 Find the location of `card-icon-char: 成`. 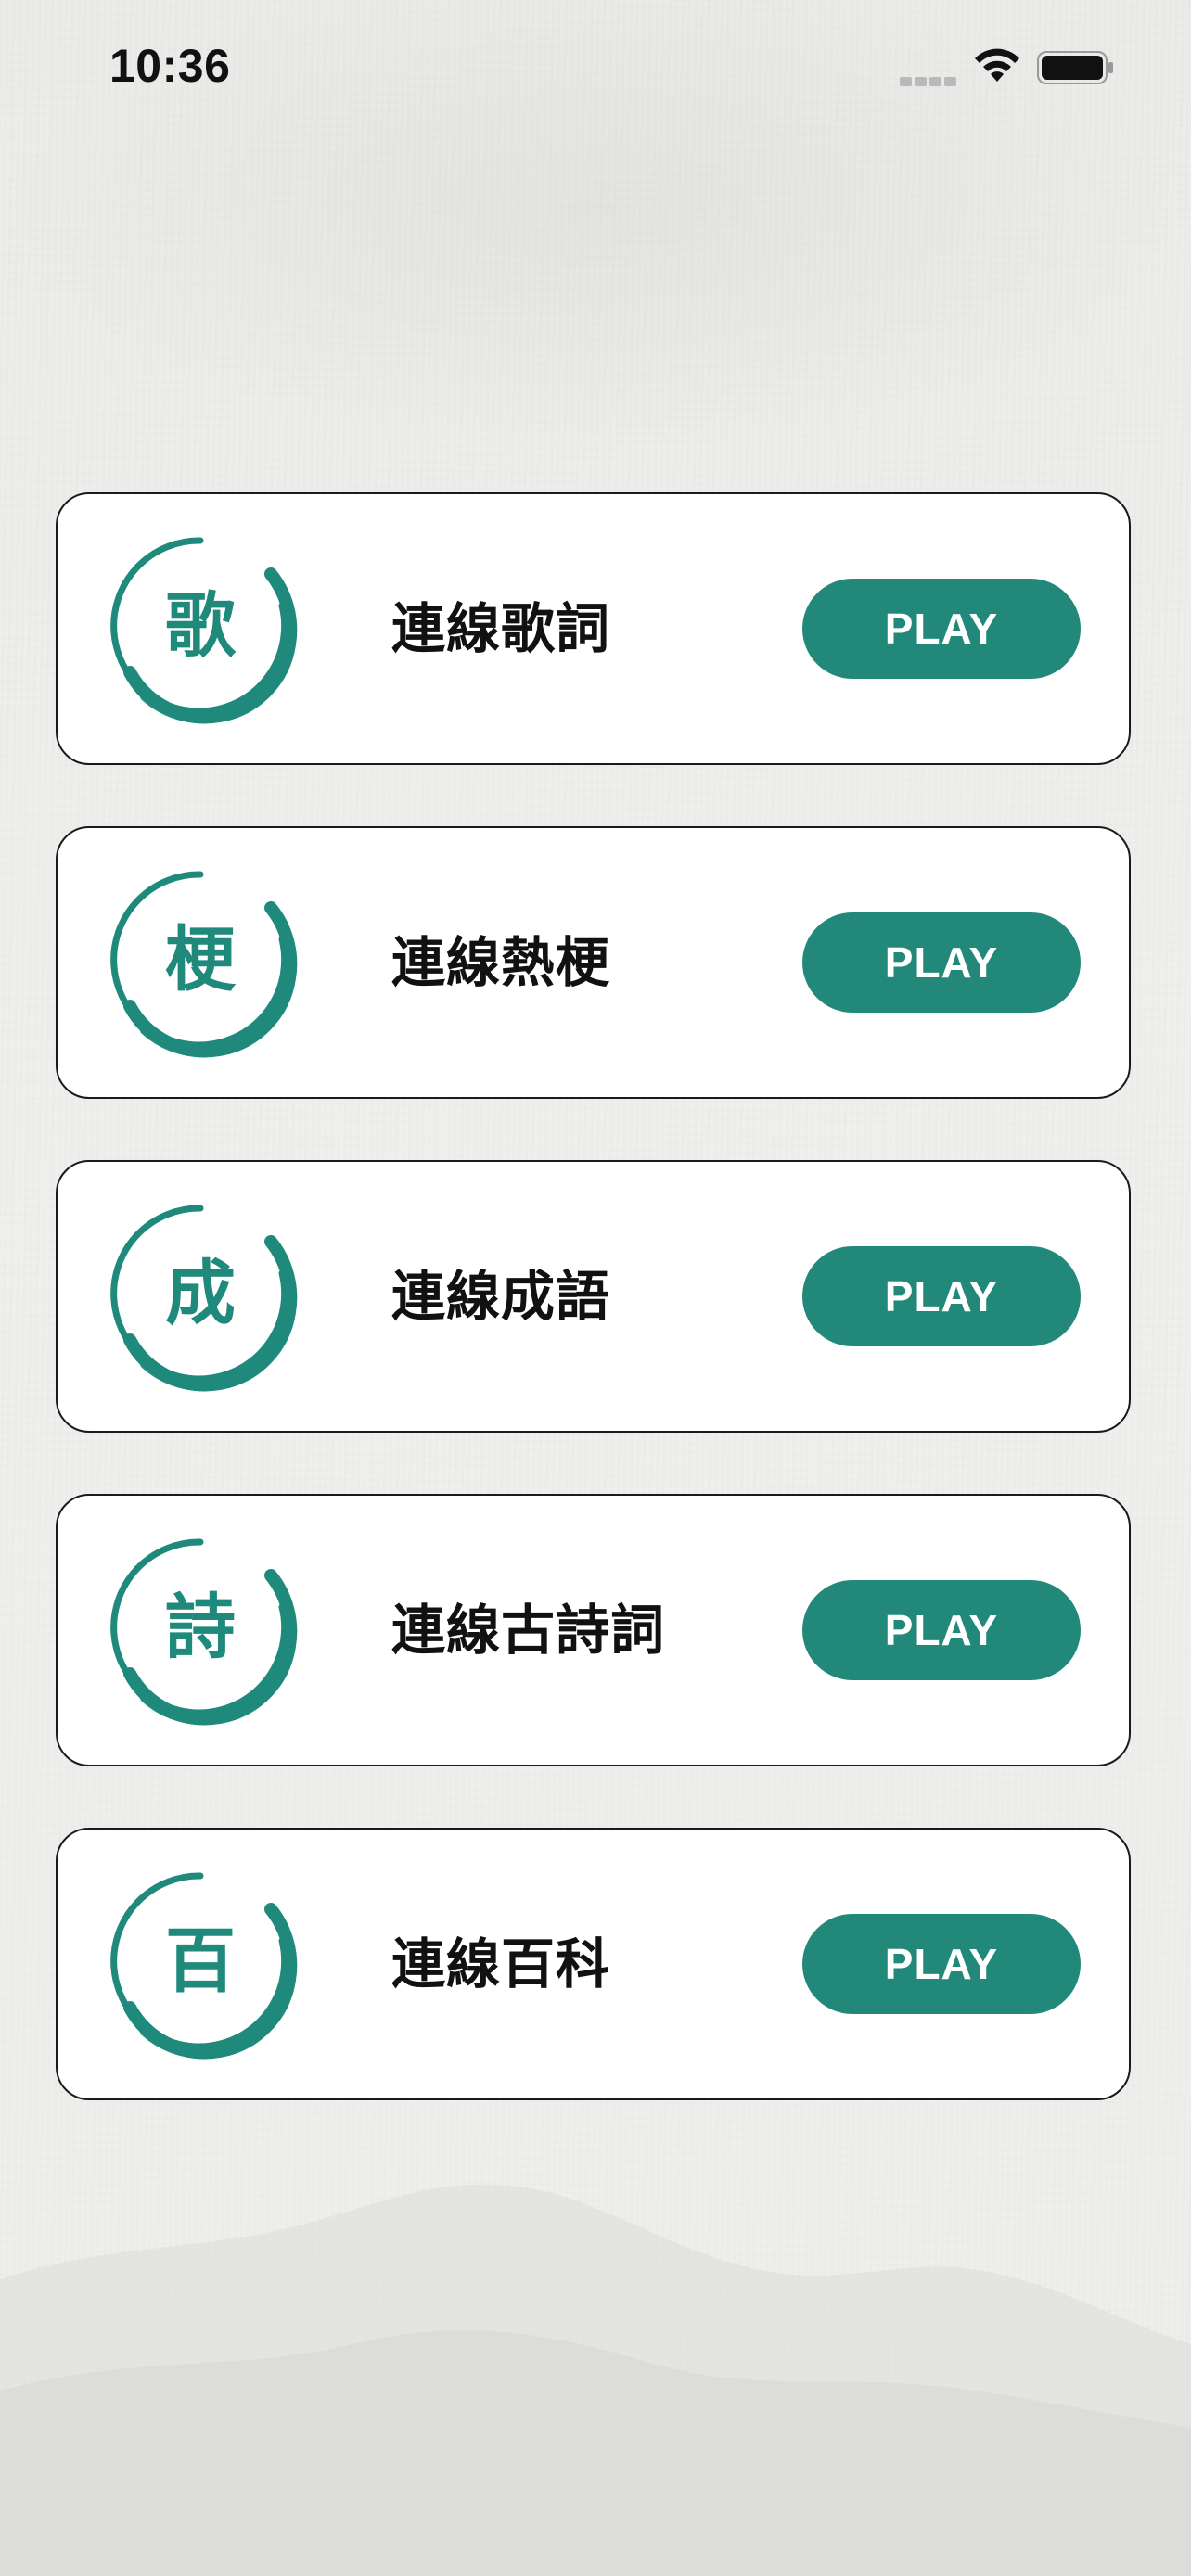

card-icon-char: 成 is located at coordinates (200, 1293).